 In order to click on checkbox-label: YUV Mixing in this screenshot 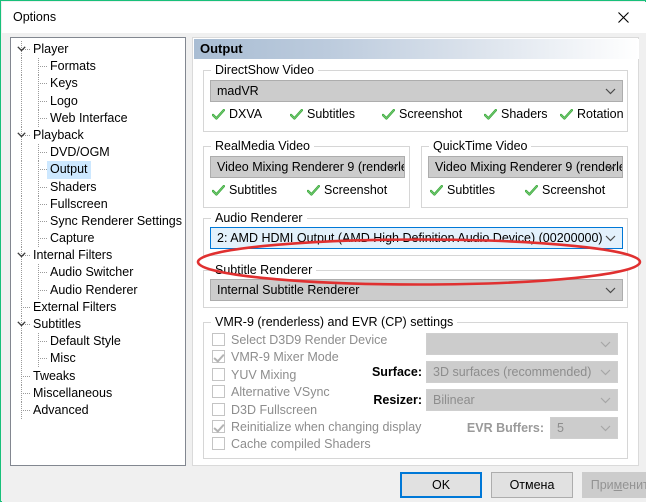, I will do `click(264, 374)`.